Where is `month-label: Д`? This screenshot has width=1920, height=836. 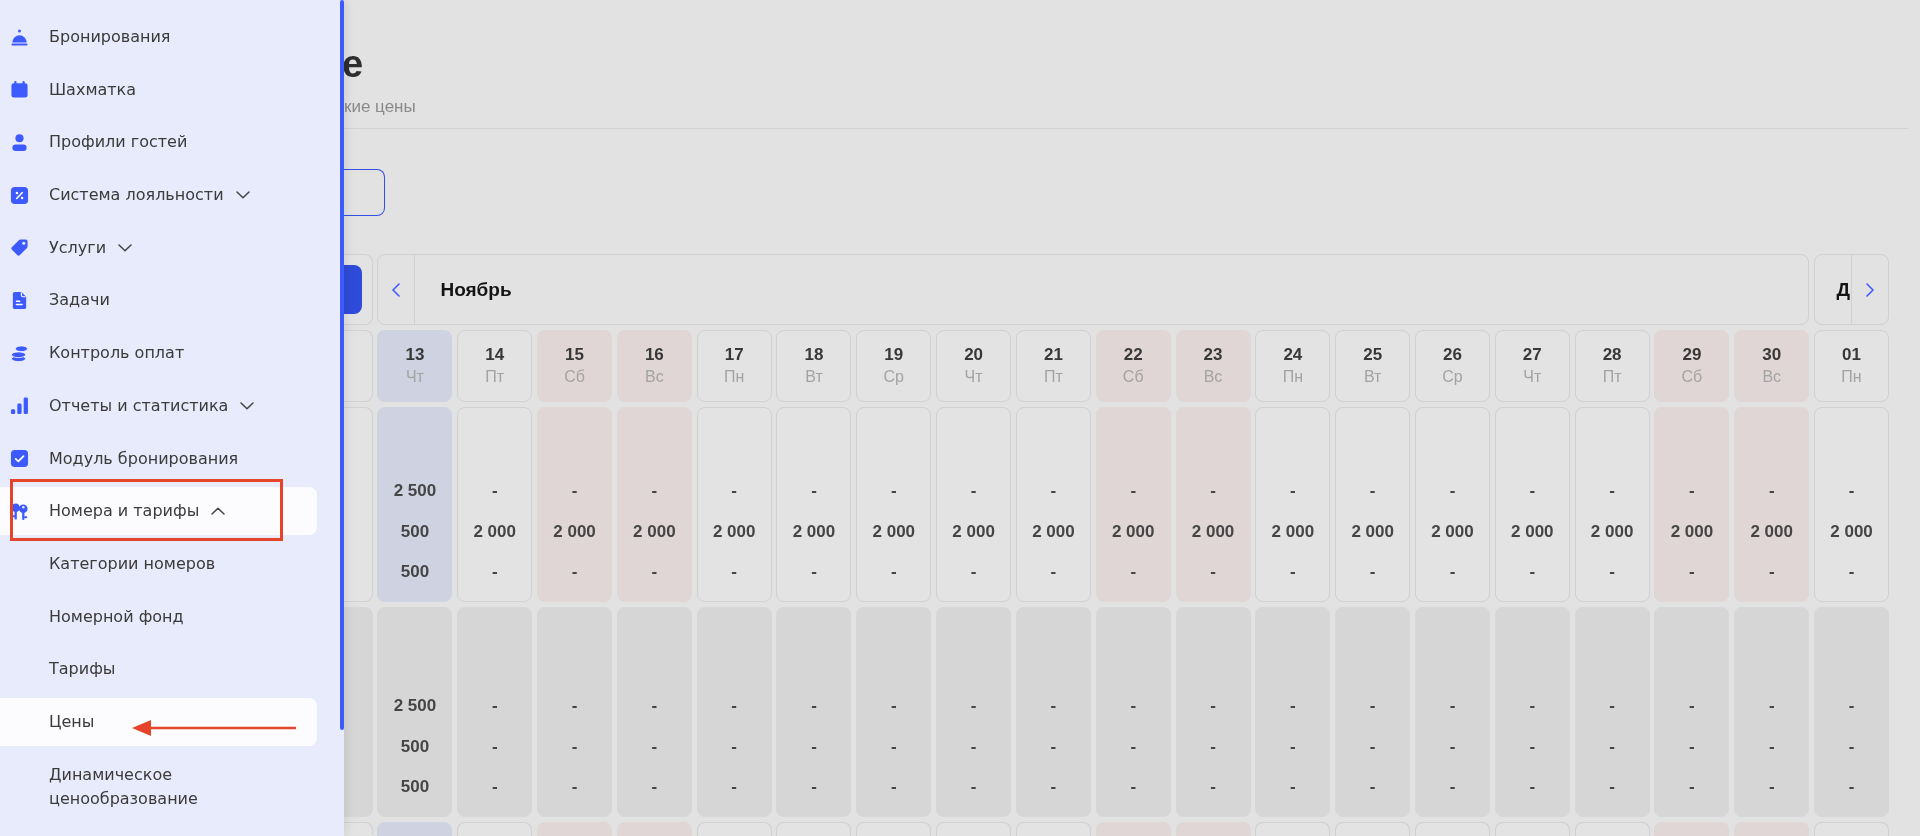
month-label: Д is located at coordinates (1843, 289).